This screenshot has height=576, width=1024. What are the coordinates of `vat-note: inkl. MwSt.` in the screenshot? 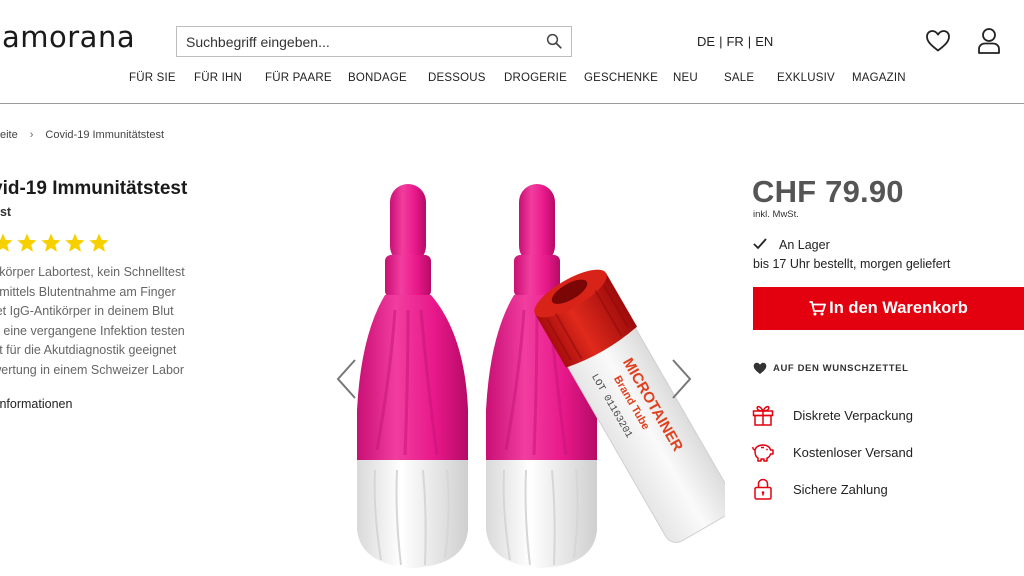 It's located at (776, 214).